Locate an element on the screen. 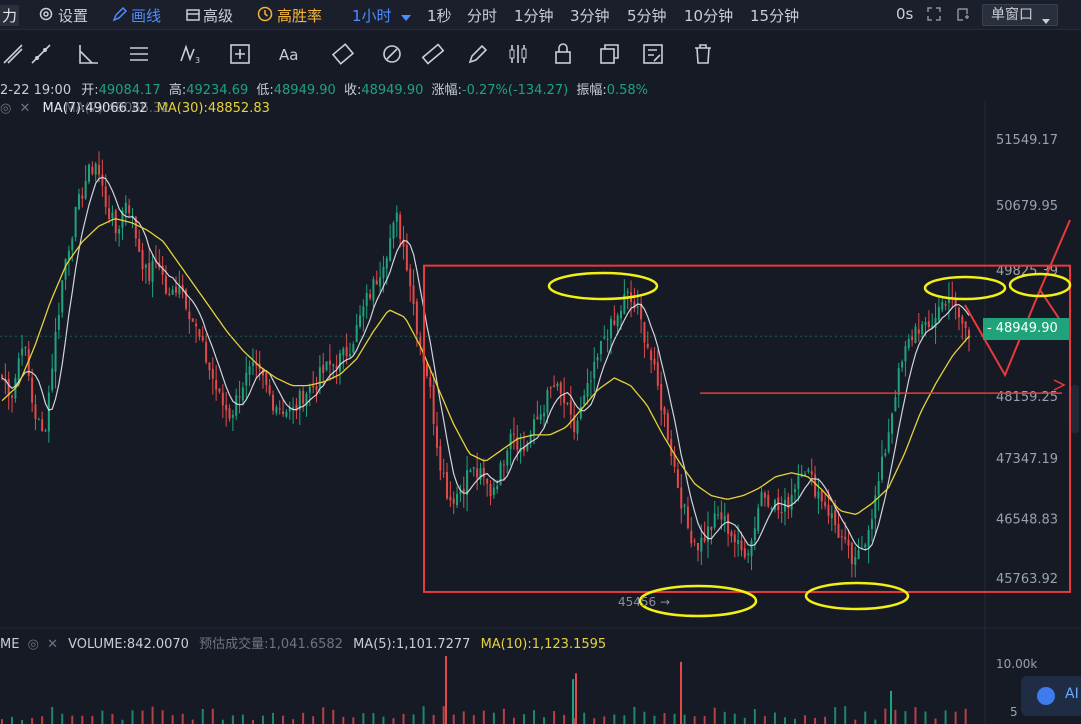 Image resolution: width=1081 pixels, height=724 pixels. angle-icon is located at coordinates (89, 54).